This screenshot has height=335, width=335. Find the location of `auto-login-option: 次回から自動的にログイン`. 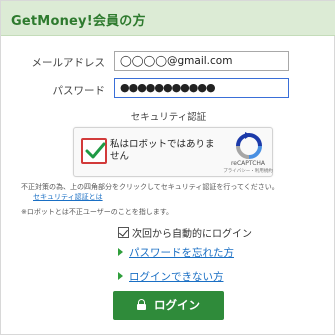

auto-login-option: 次回から自動的にログイン is located at coordinates (185, 232).